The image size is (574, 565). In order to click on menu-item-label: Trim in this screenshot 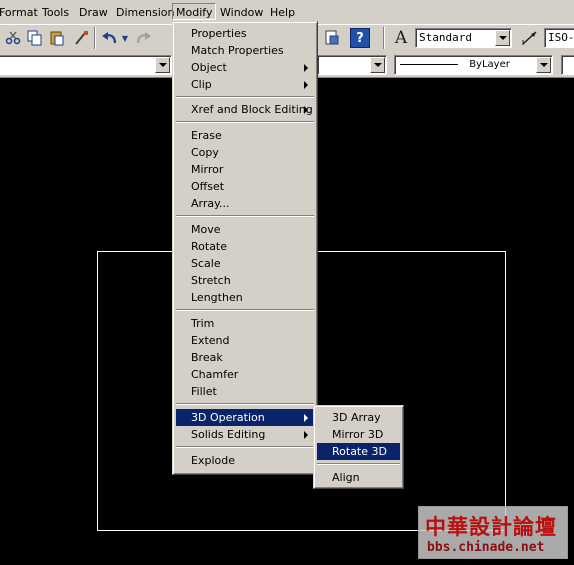, I will do `click(203, 323)`.